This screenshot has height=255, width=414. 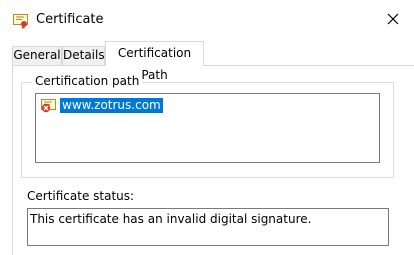 I want to click on certificate-error-icon, so click(x=49, y=105).